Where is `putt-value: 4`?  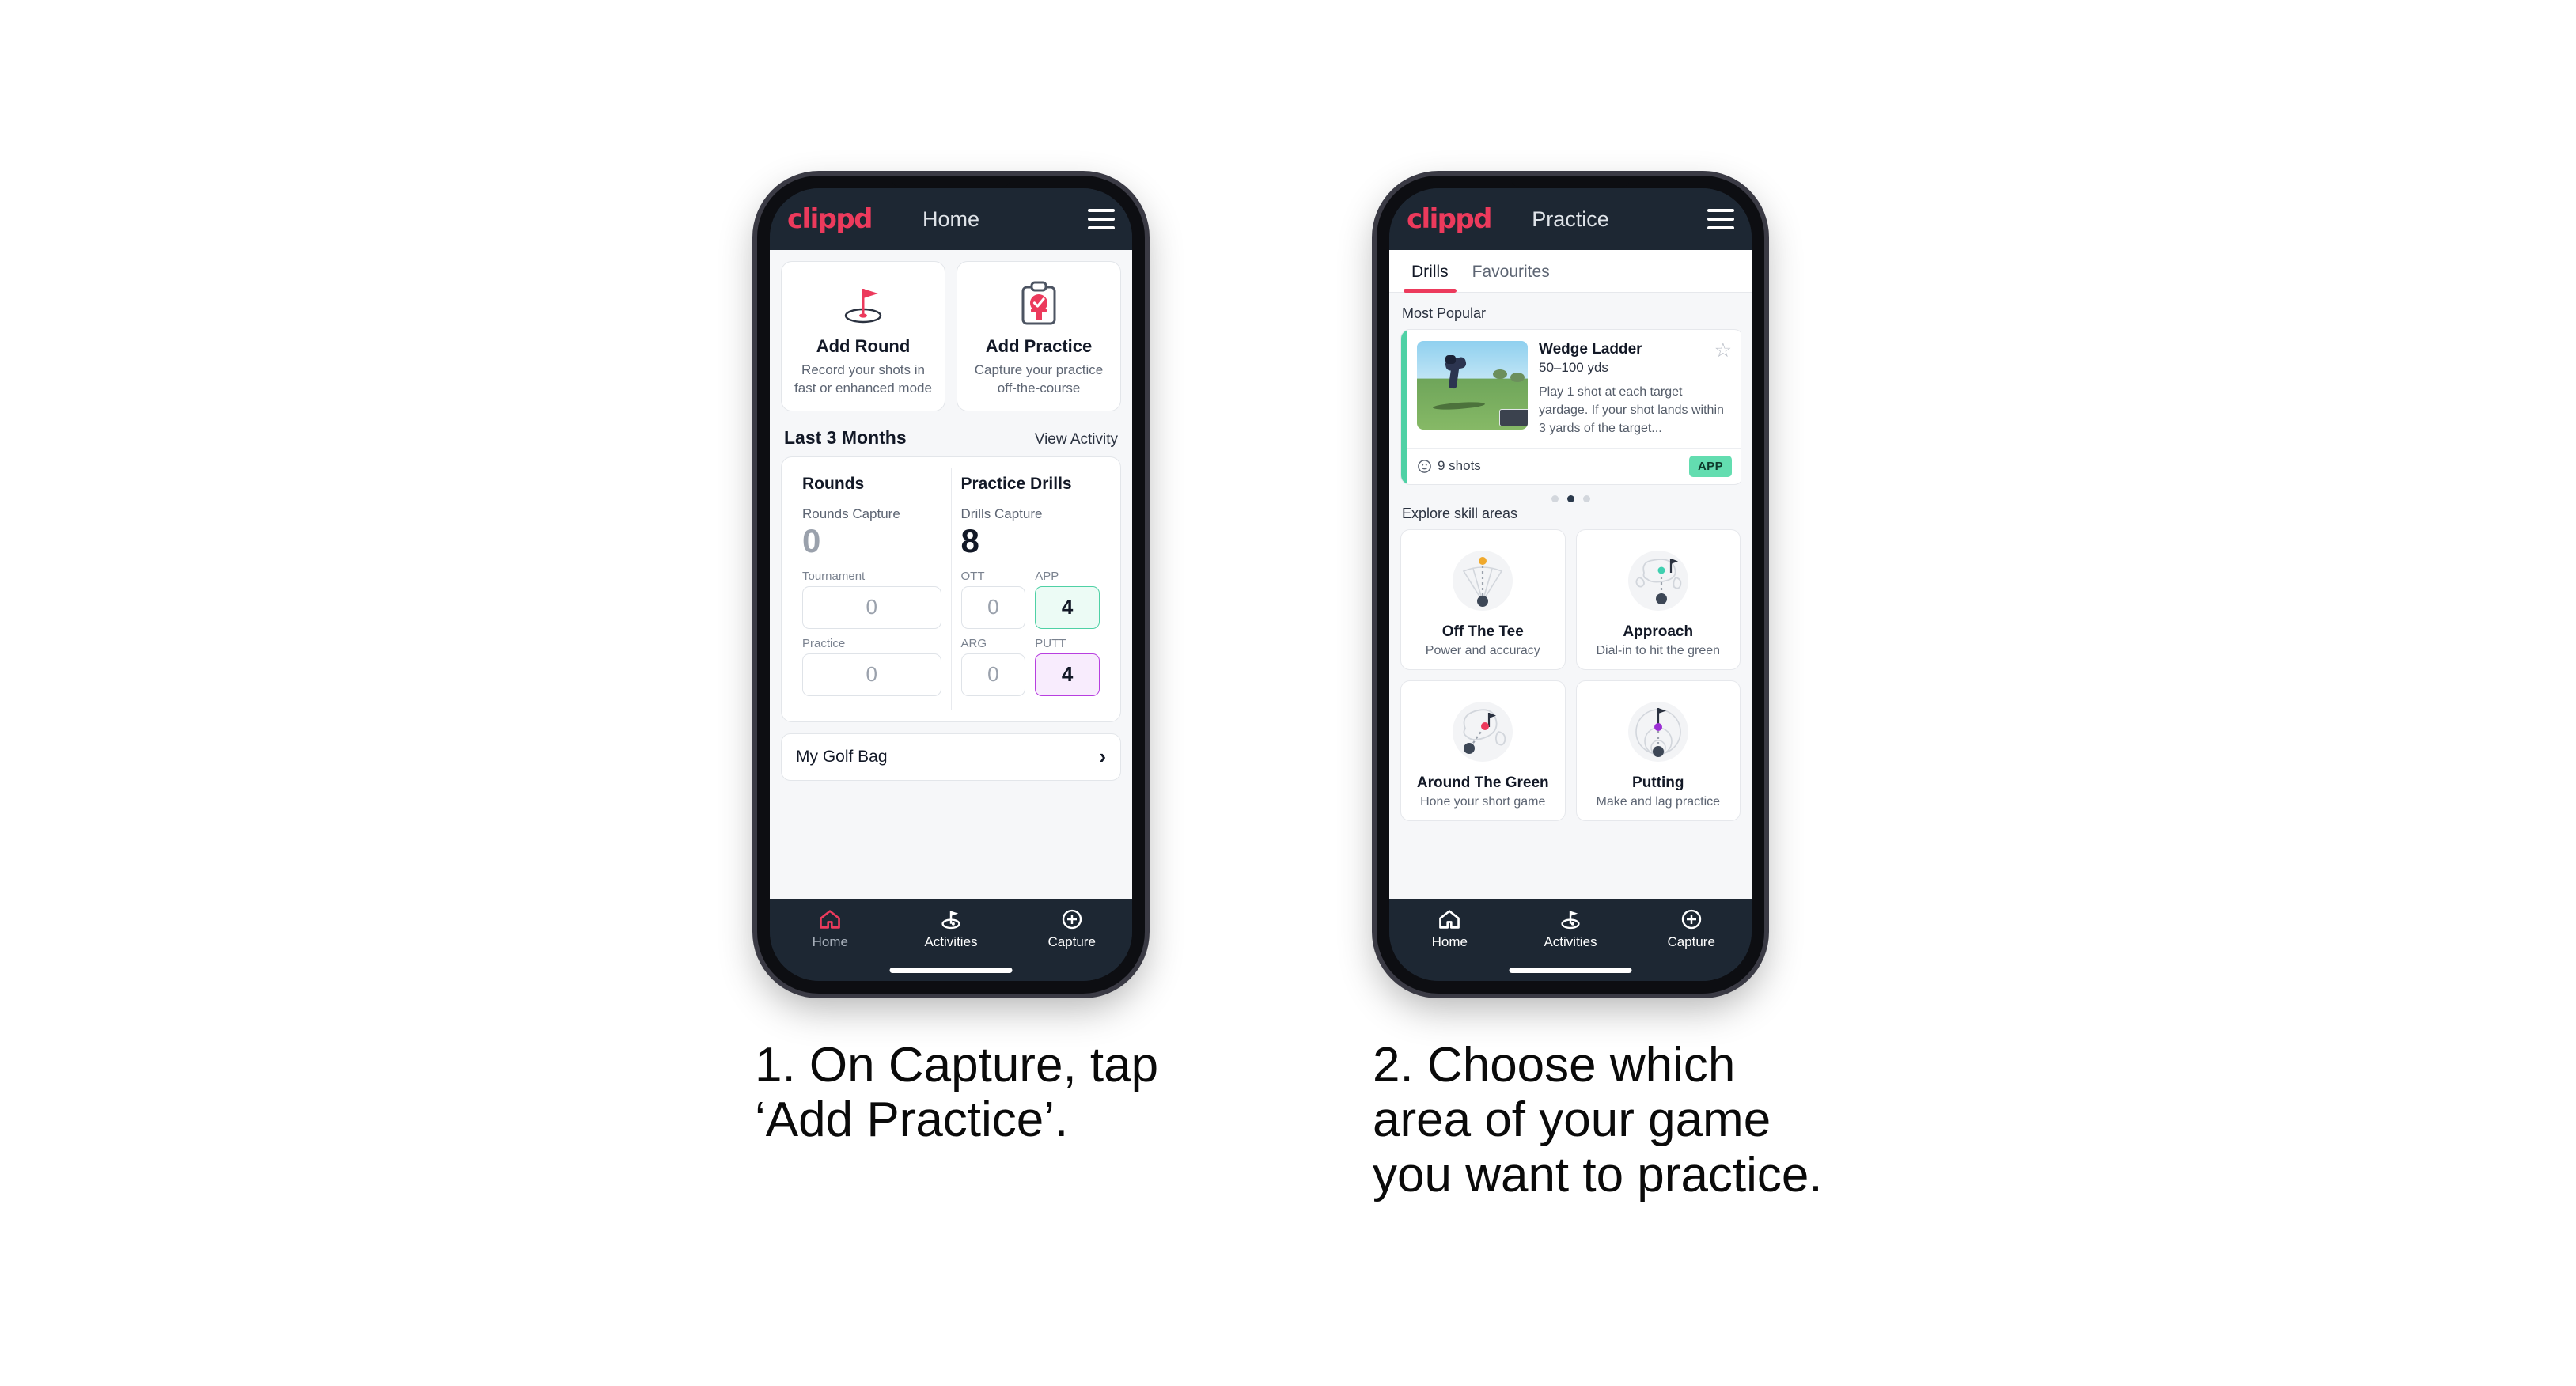 putt-value: 4 is located at coordinates (1067, 675).